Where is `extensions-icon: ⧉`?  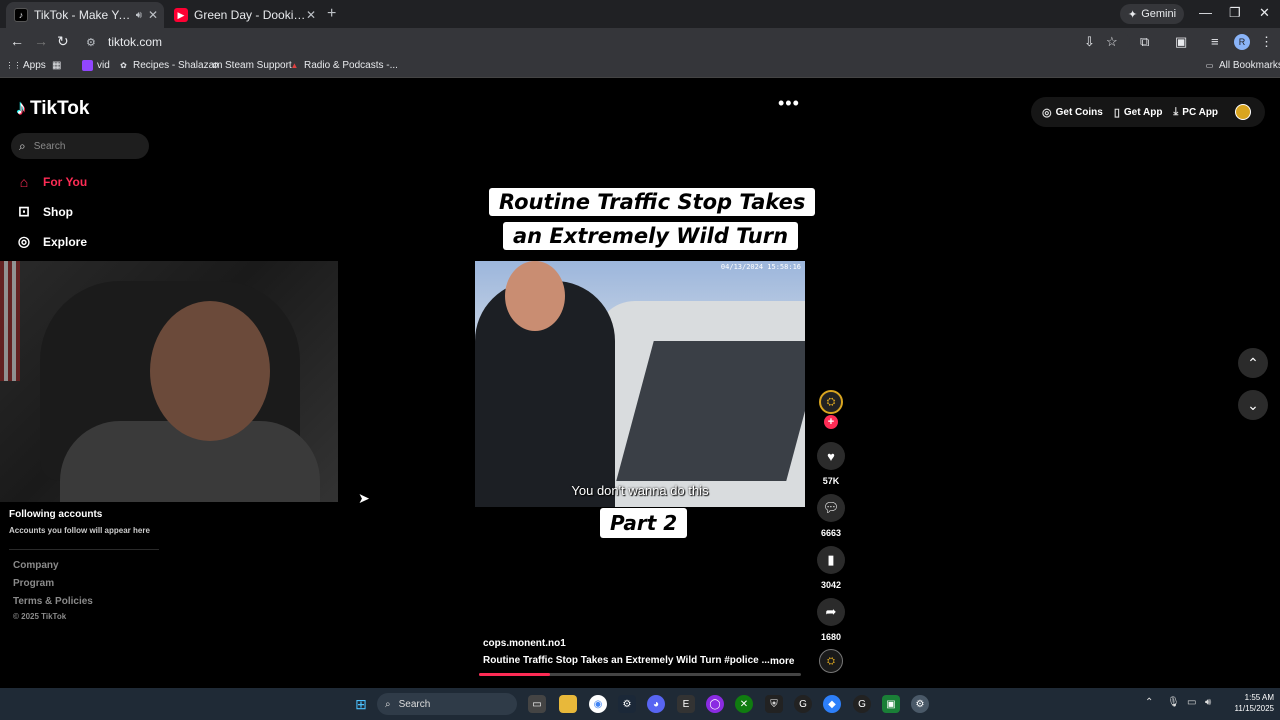 extensions-icon: ⧉ is located at coordinates (1144, 42).